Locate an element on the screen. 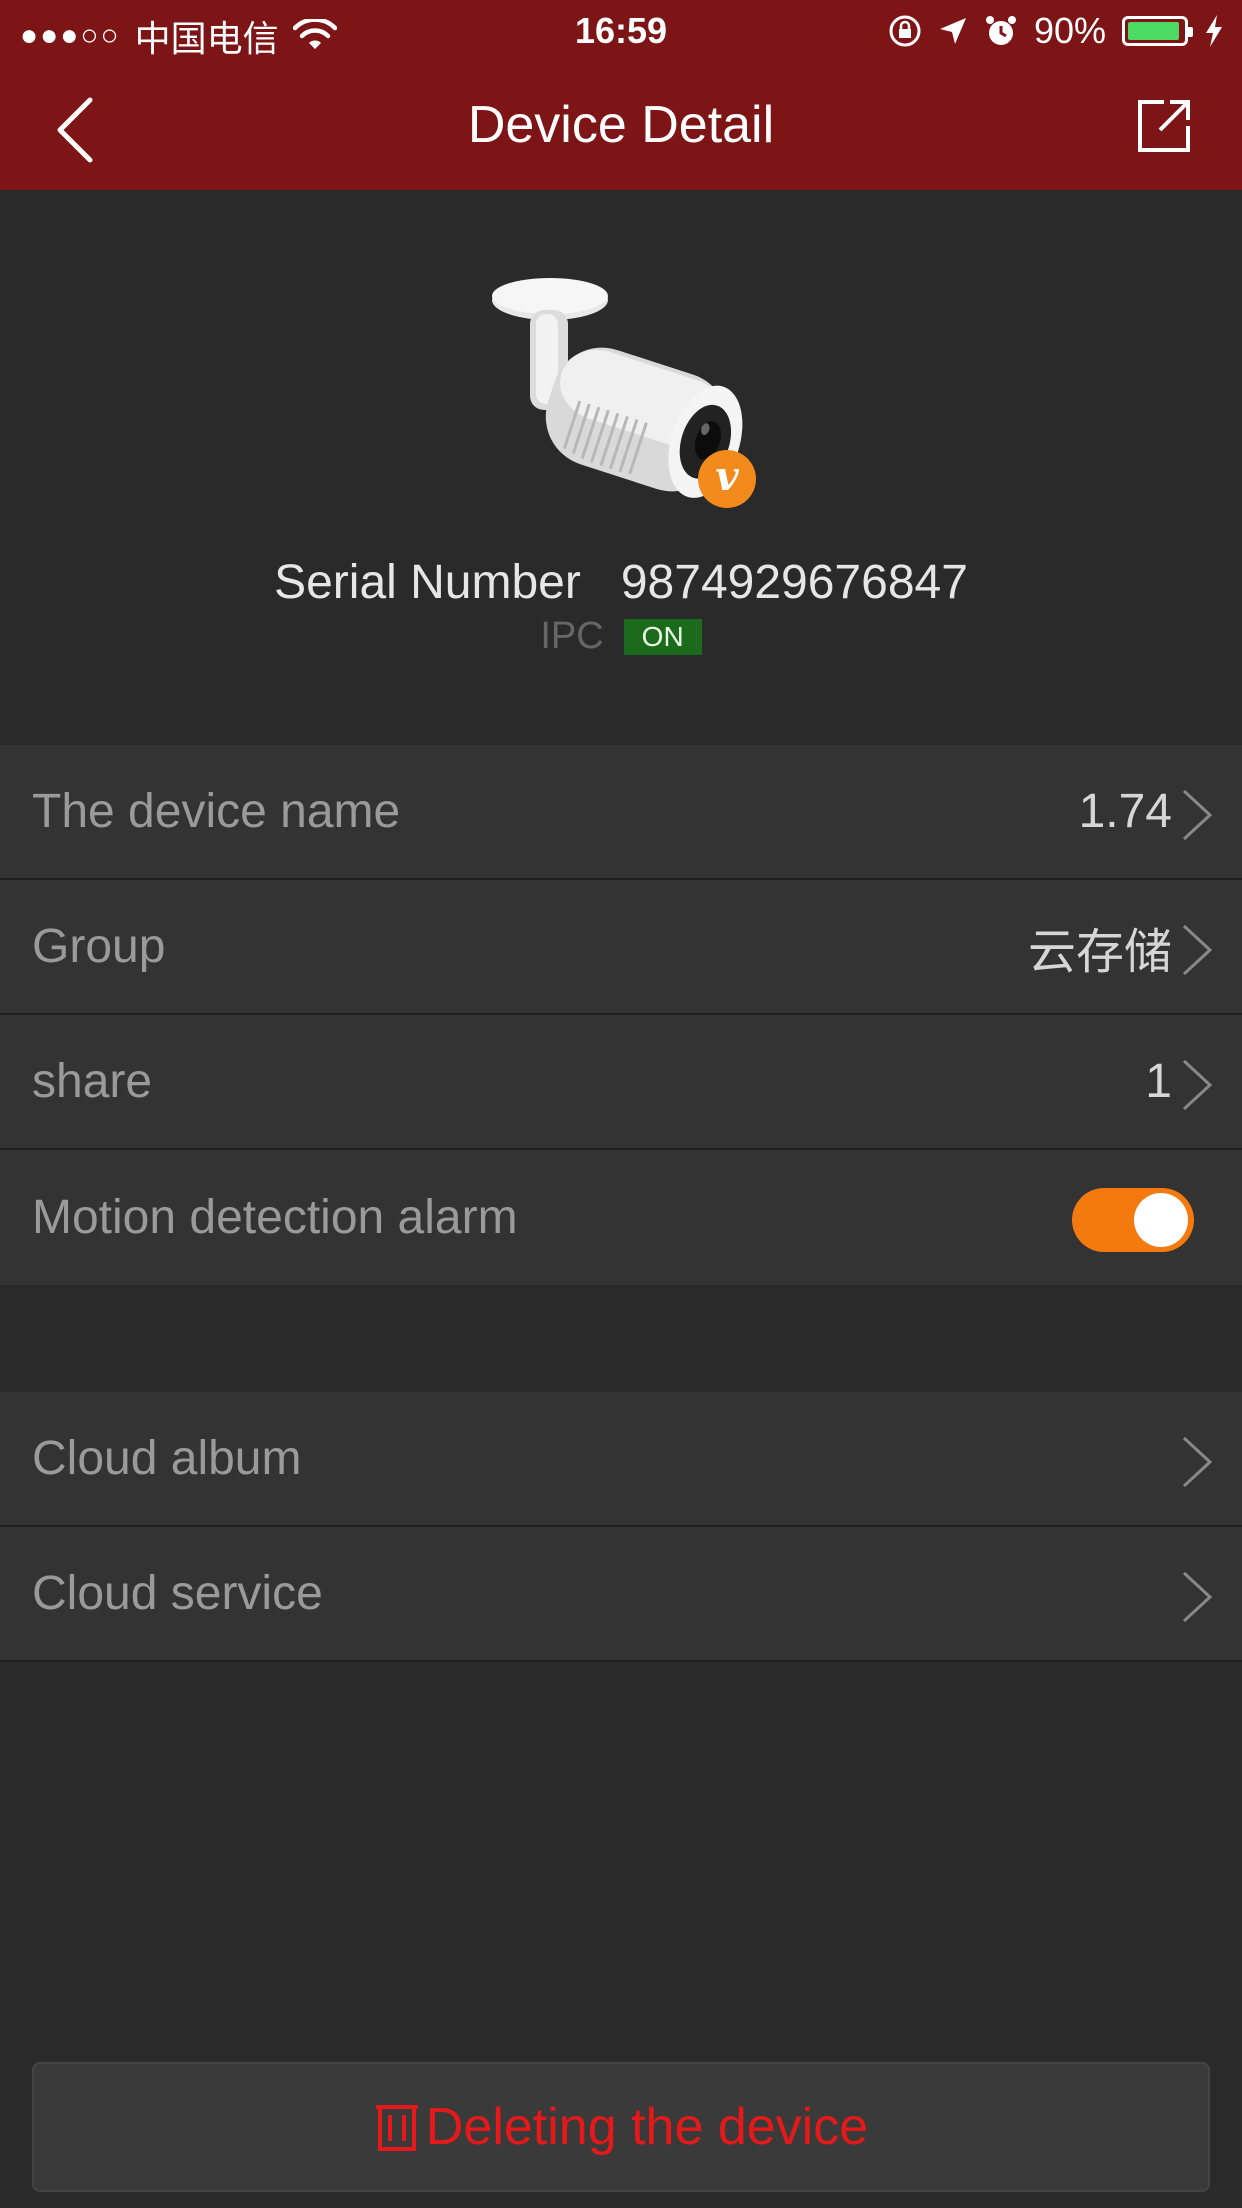  orientation-lock-icon is located at coordinates (905, 31).